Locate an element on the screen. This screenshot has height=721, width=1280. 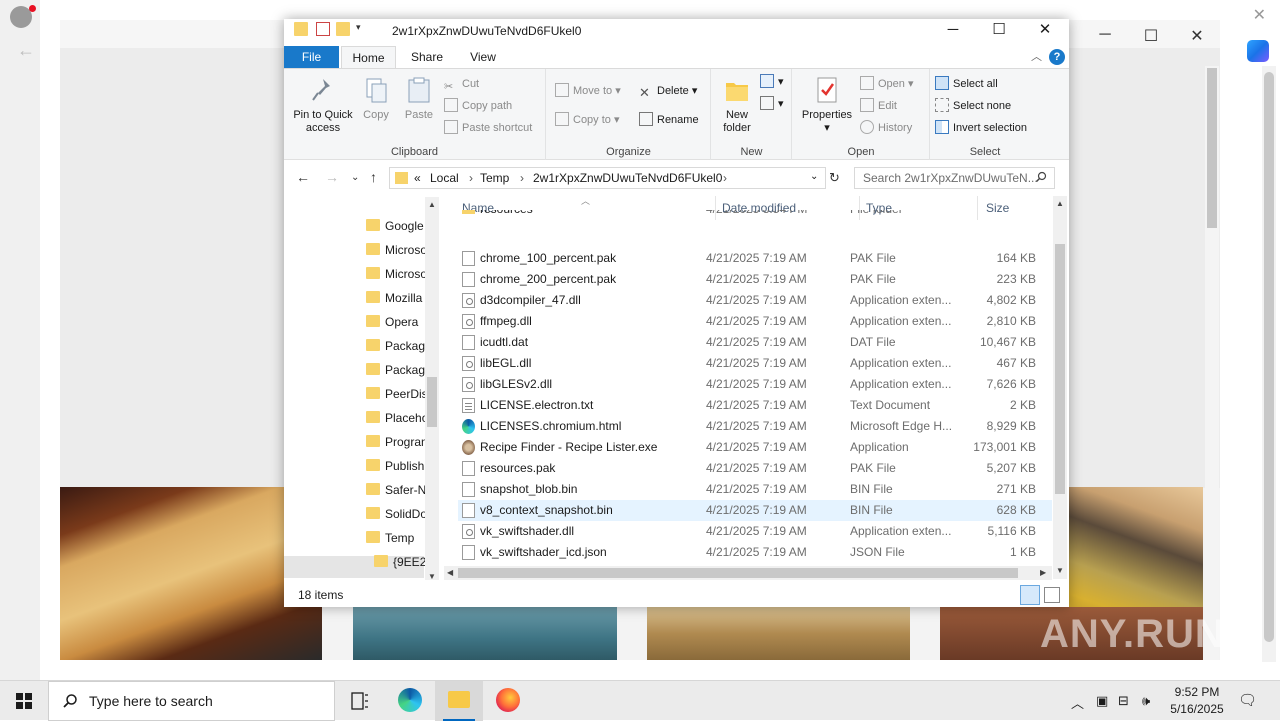
tab-file: File is located at coordinates (311, 57).